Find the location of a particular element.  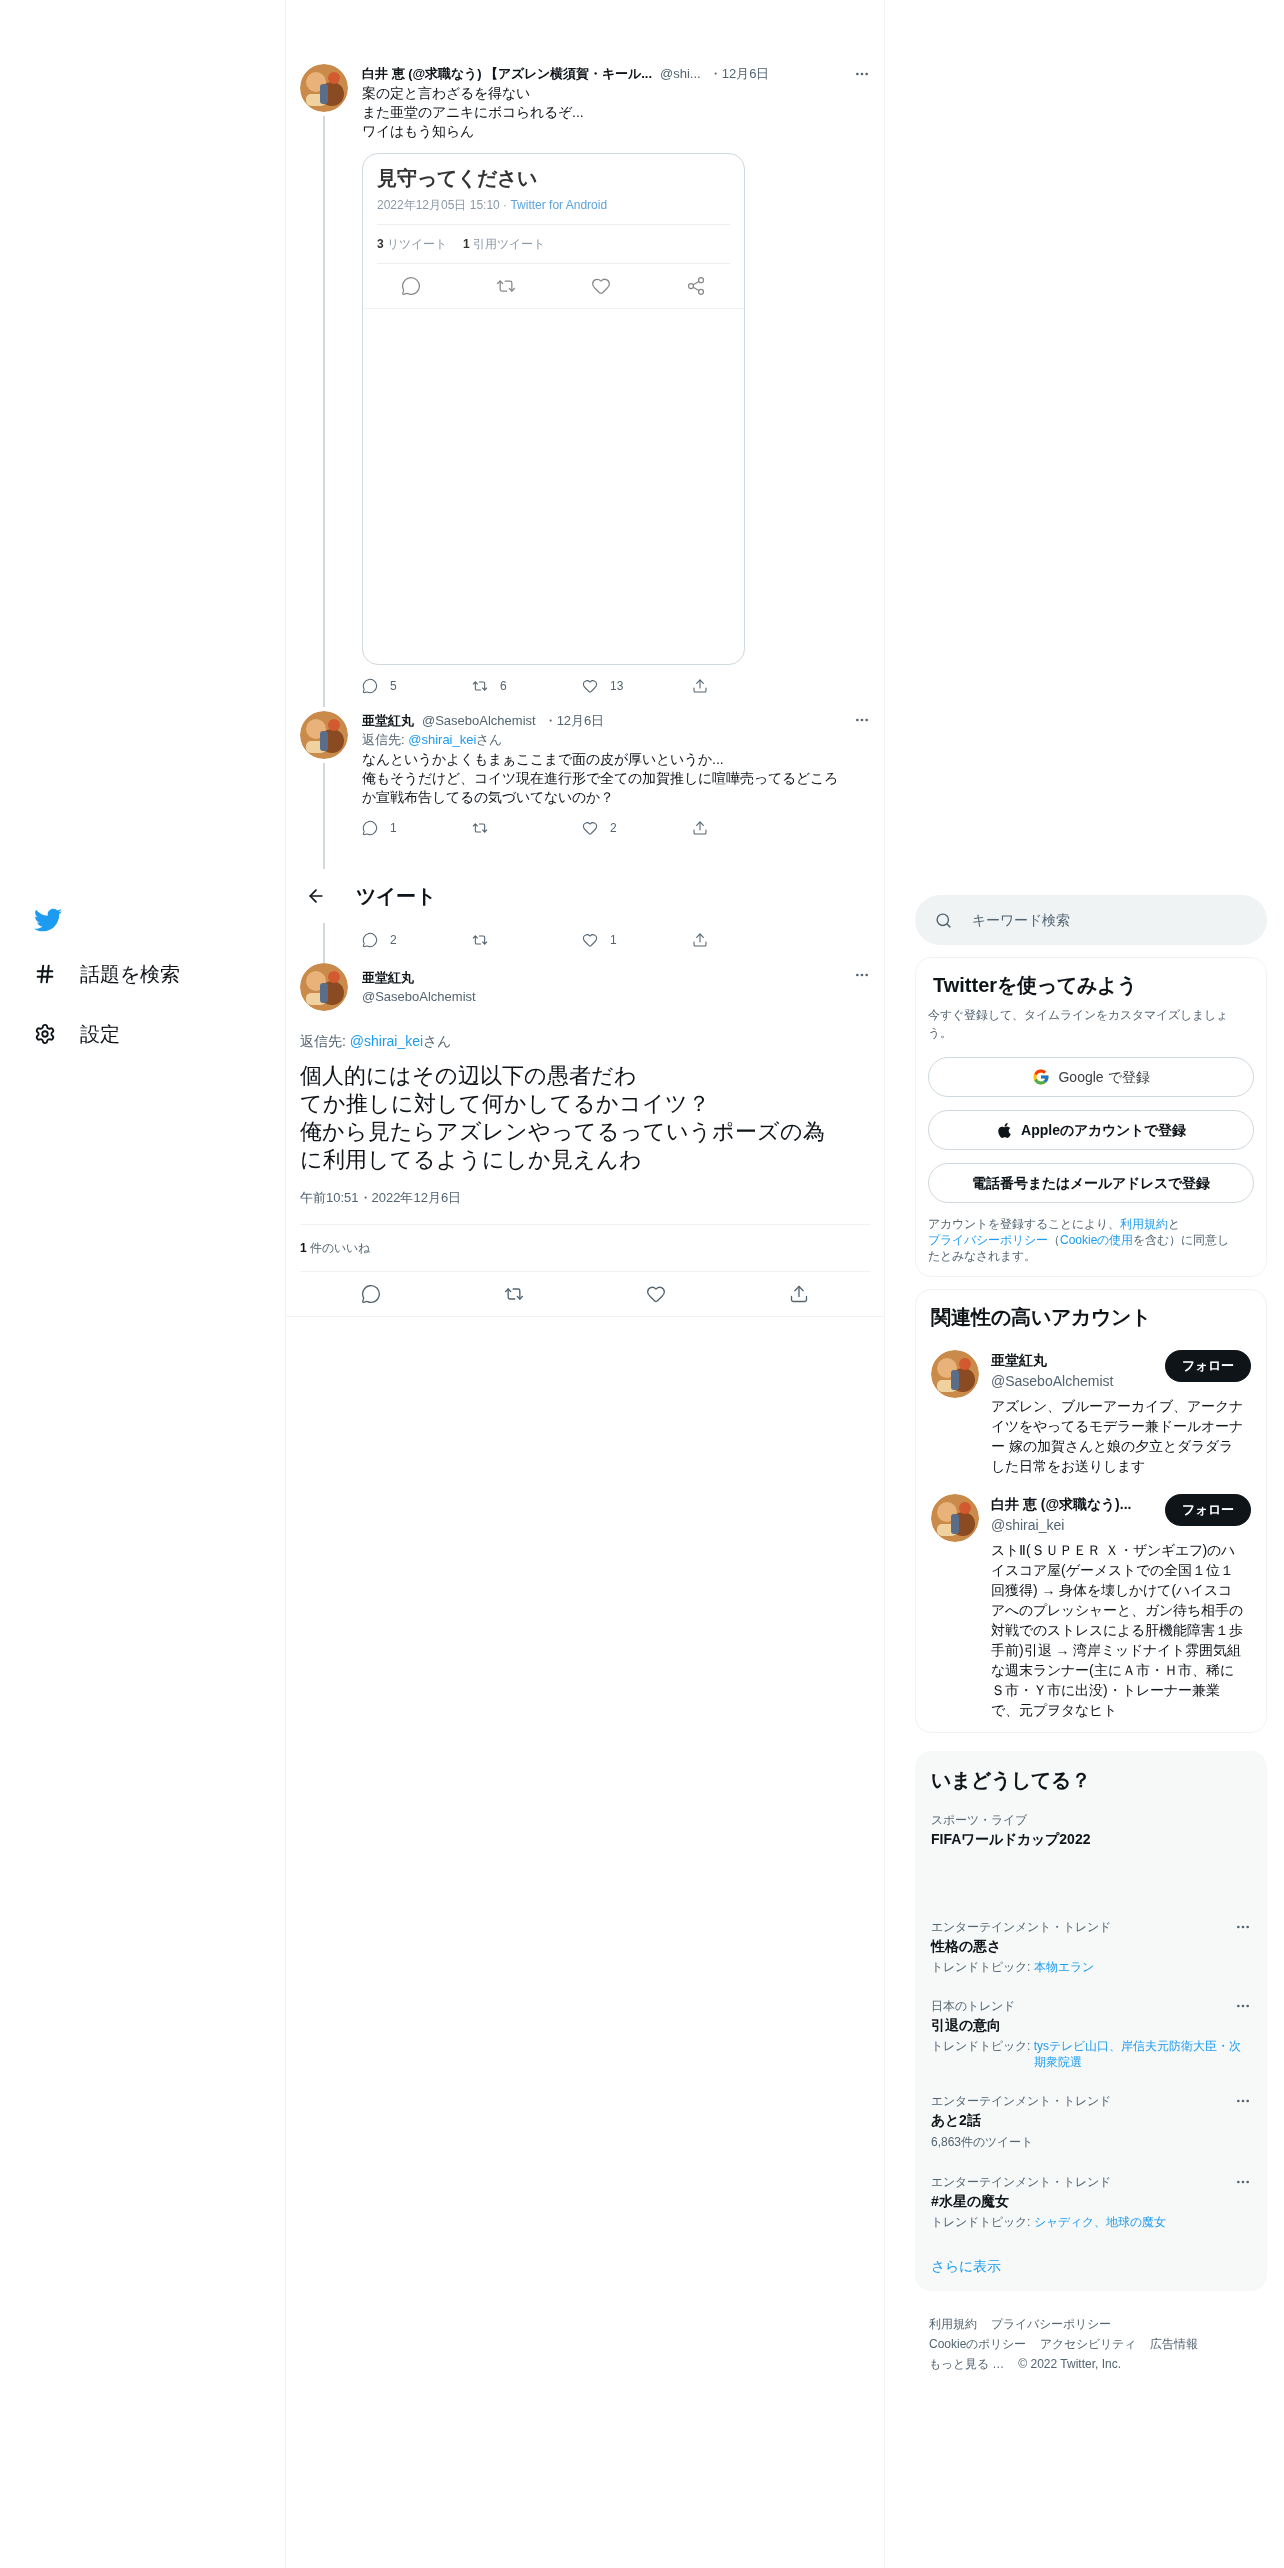

search-field: キーワード検索 is located at coordinates (1091, 920).